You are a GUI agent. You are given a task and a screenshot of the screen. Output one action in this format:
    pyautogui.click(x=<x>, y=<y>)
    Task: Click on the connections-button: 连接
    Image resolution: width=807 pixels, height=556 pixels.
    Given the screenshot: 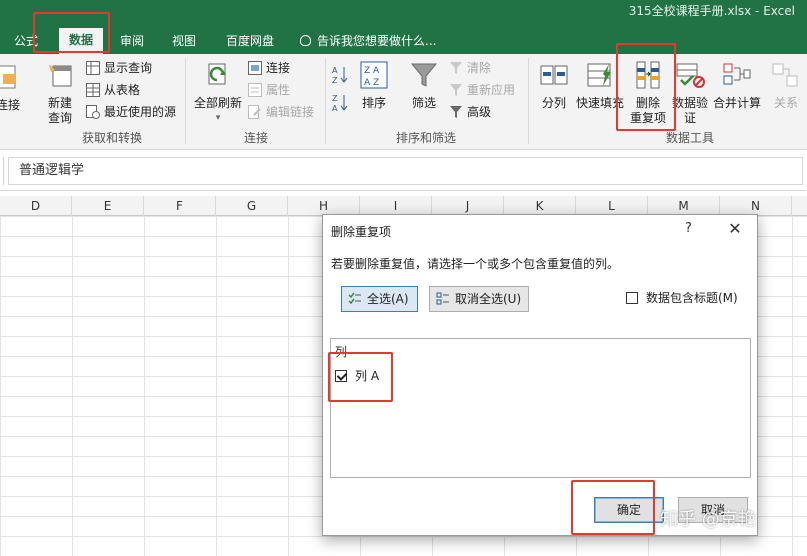 What is the action you would take?
    pyautogui.click(x=269, y=68)
    